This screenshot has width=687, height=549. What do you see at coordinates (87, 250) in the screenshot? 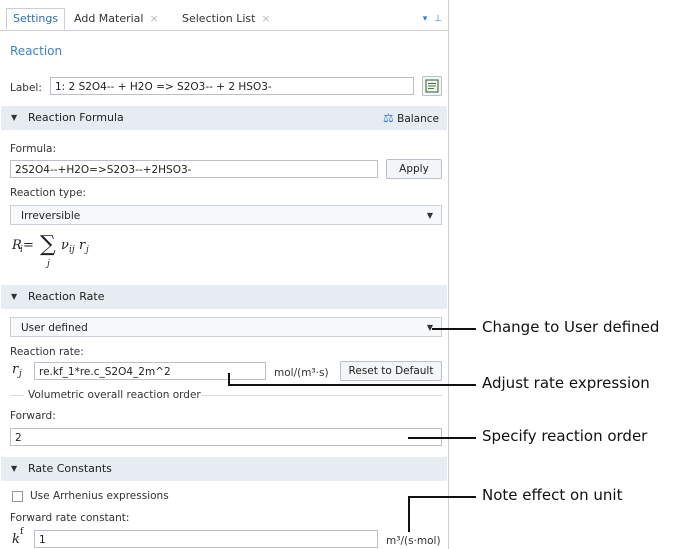
I see `eq-r-sub: j` at bounding box center [87, 250].